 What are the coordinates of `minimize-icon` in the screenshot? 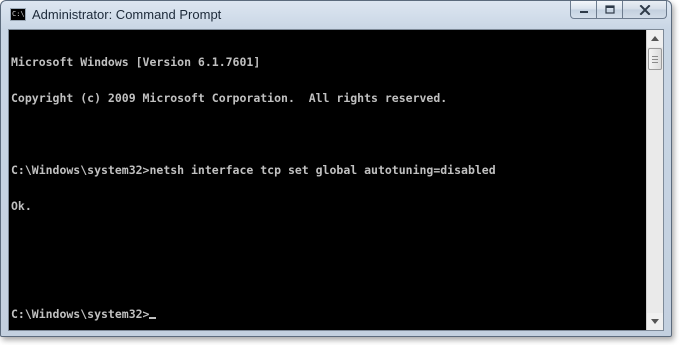 It's located at (583, 11).